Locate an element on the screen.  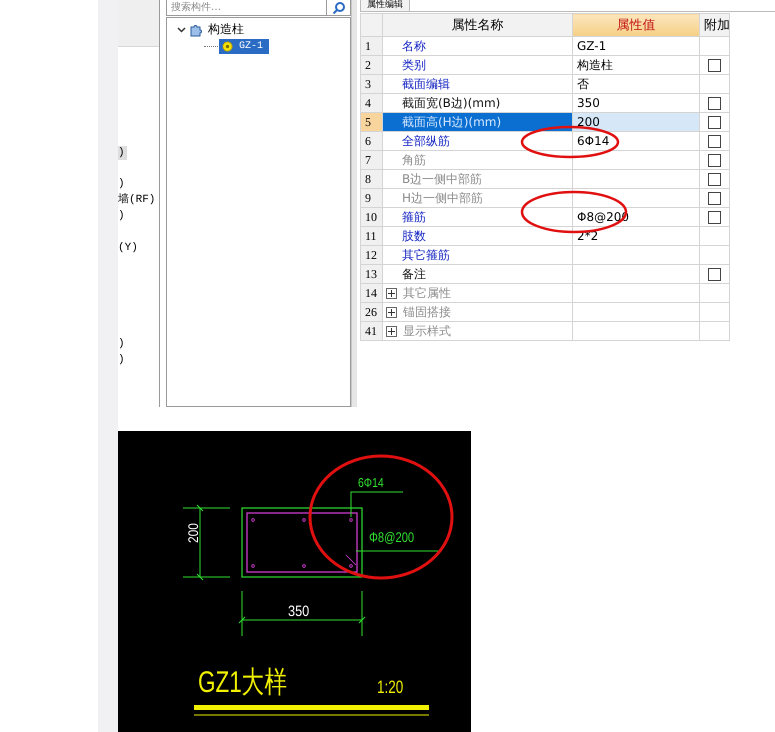
row-number: 6 is located at coordinates (371, 141).